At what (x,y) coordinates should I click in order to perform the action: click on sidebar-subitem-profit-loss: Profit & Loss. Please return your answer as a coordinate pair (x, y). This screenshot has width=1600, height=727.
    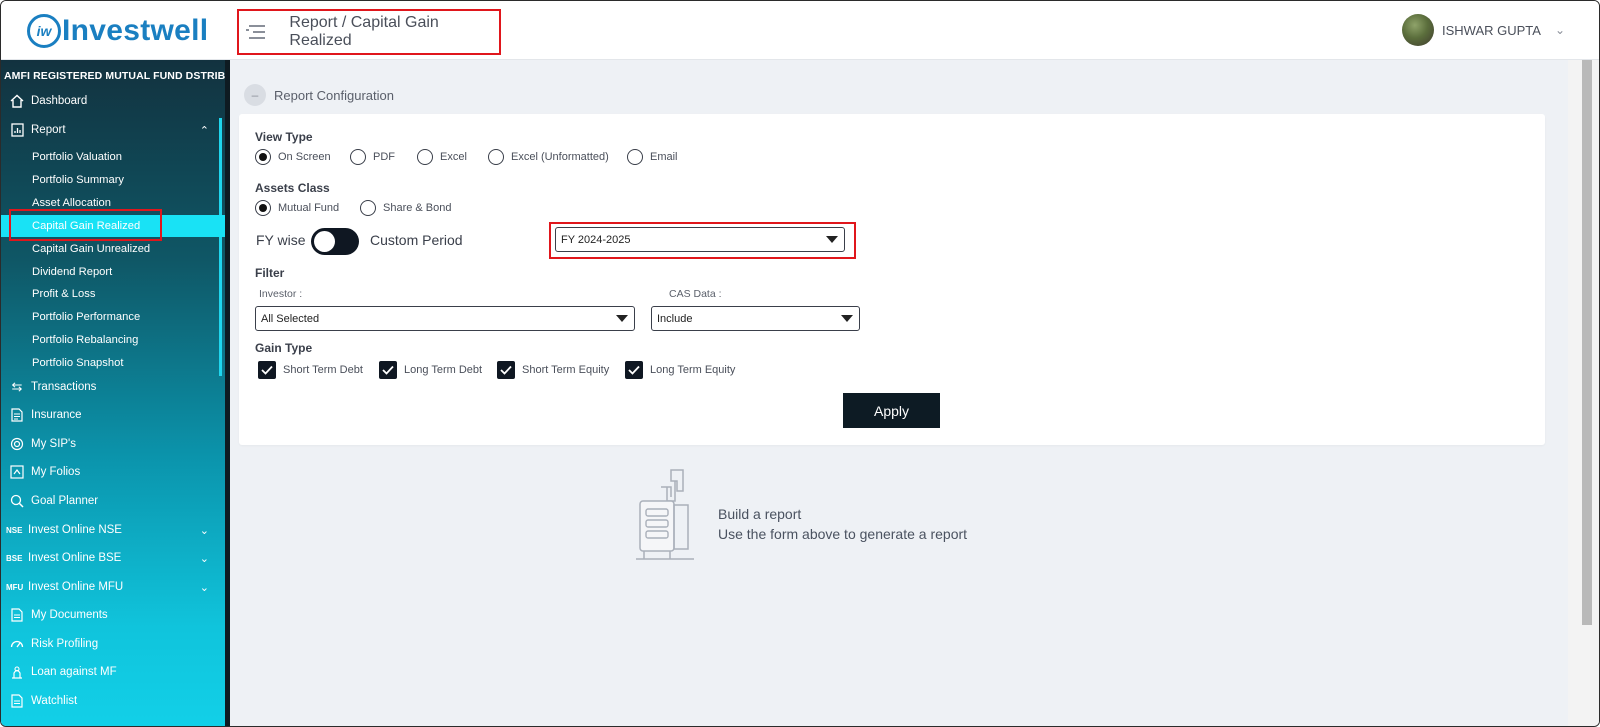
    Looking at the image, I should click on (113, 294).